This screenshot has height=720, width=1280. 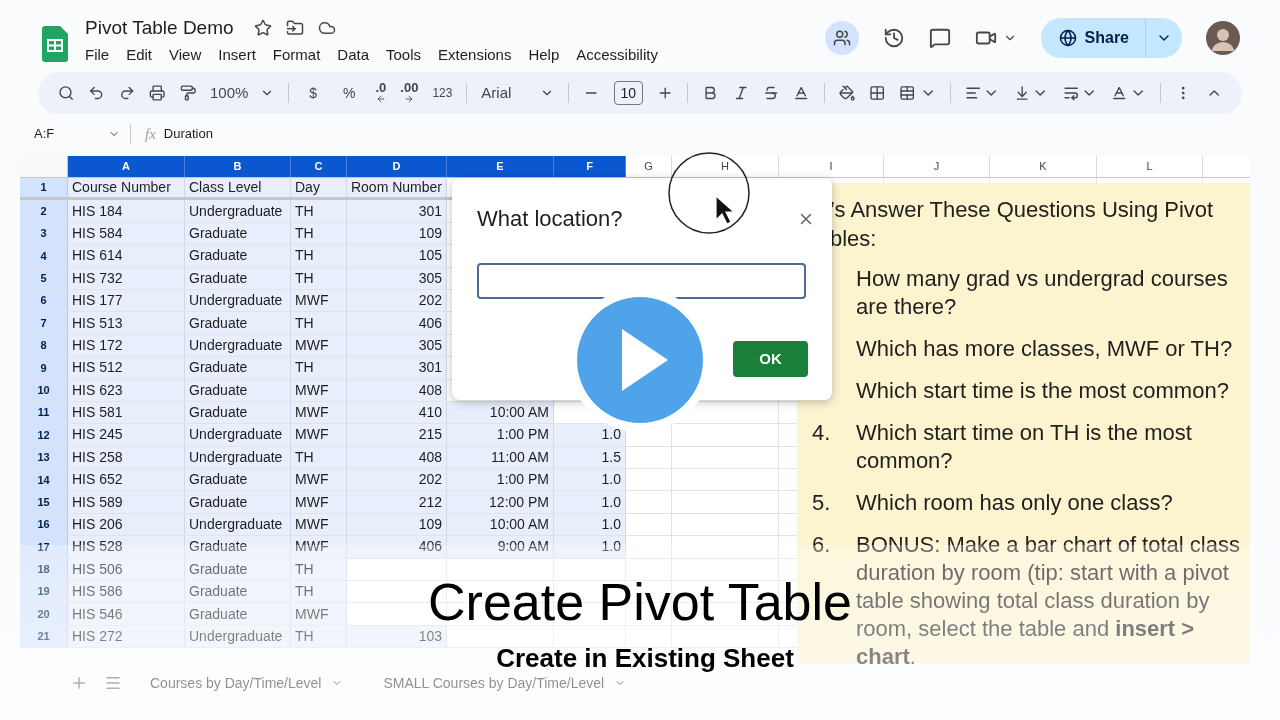 What do you see at coordinates (150, 134) in the screenshot?
I see `fx-icon: fx` at bounding box center [150, 134].